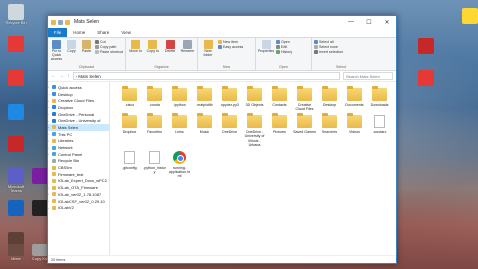 Image resolution: width=478 pixels, height=269 pixels. What do you see at coordinates (78, 201) in the screenshot?
I see `nav-item: › IOLabCSF_ver02_0.29.10` at bounding box center [78, 201].